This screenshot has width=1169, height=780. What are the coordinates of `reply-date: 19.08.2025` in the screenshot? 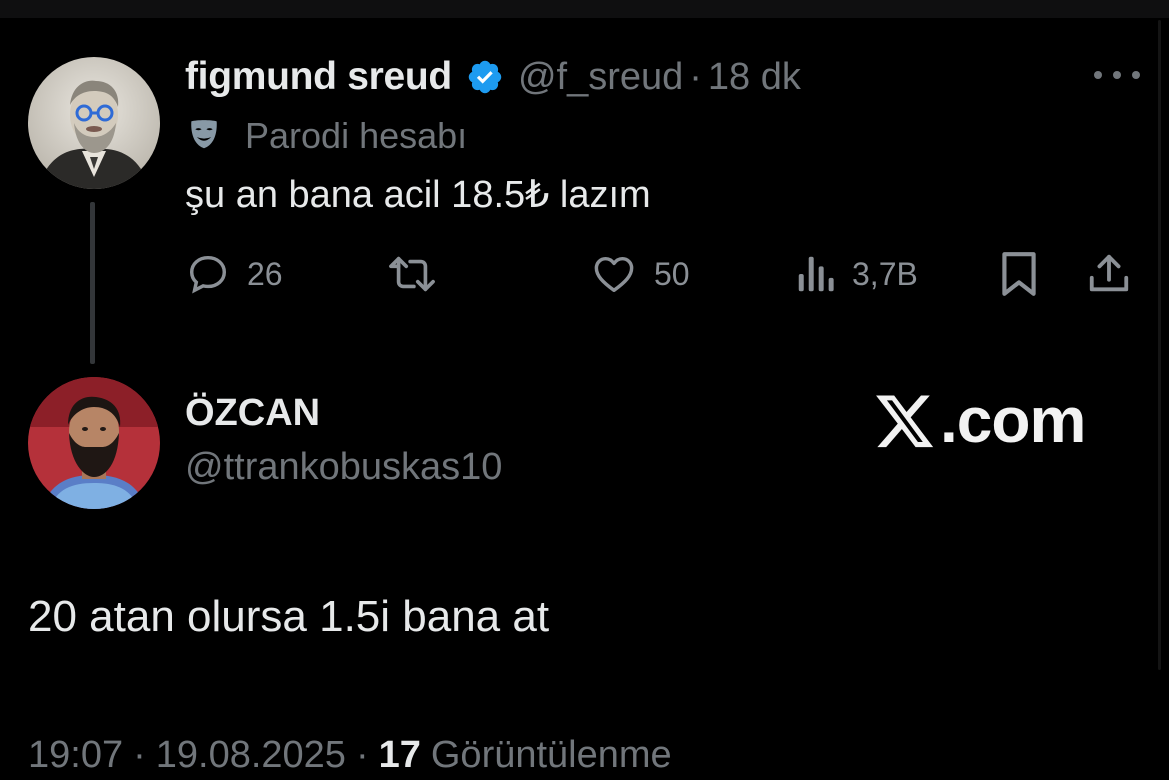 It's located at (251, 755).